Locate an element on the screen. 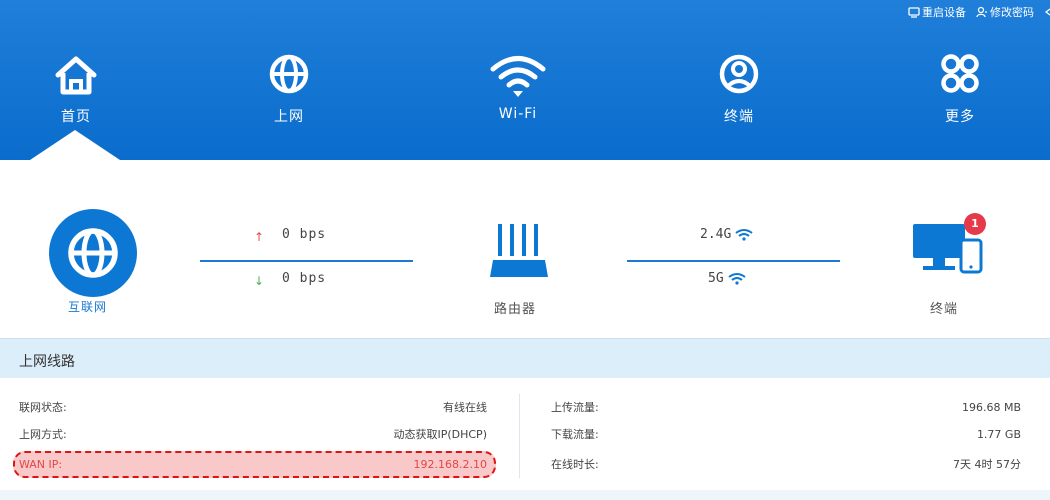 The width and height of the screenshot is (1050, 500). router-node is located at coordinates (519, 251).